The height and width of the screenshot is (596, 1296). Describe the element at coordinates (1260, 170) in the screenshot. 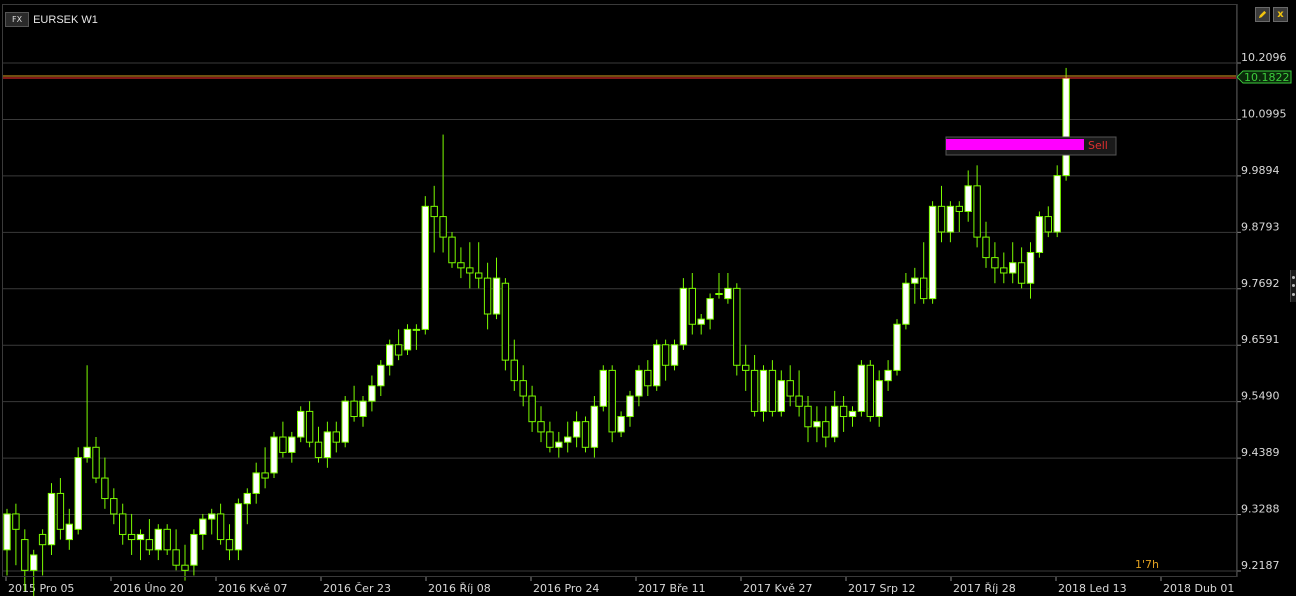

I see `y-tick-label: 9.9894` at that location.